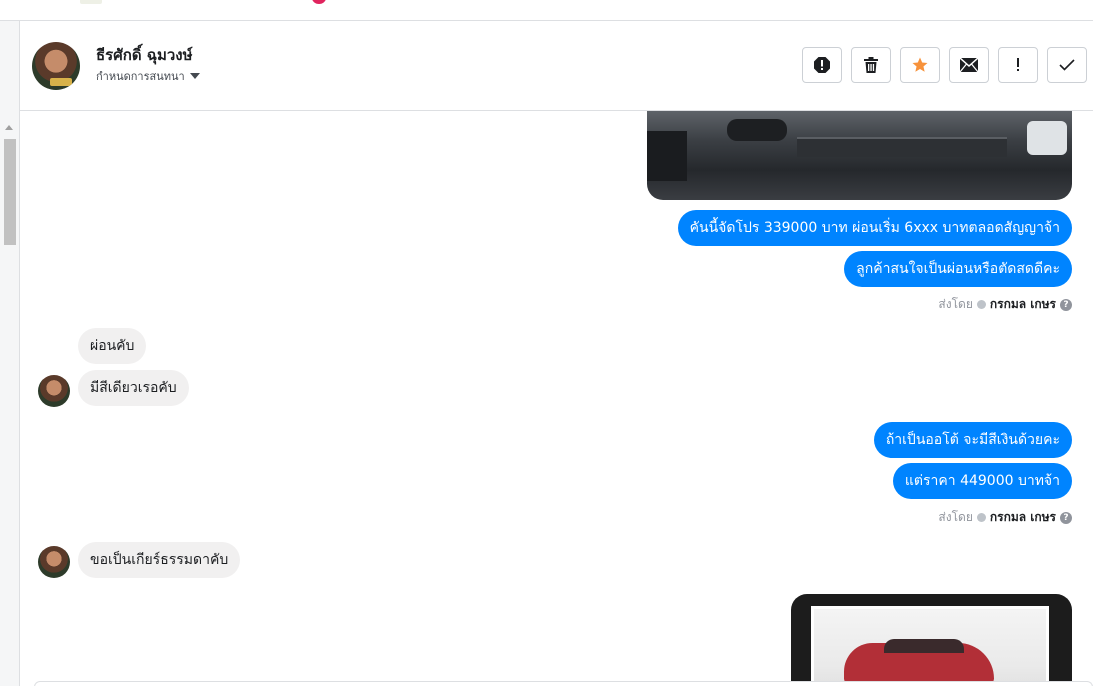 The width and height of the screenshot is (1093, 686). I want to click on mark-spam-icon, so click(822, 65).